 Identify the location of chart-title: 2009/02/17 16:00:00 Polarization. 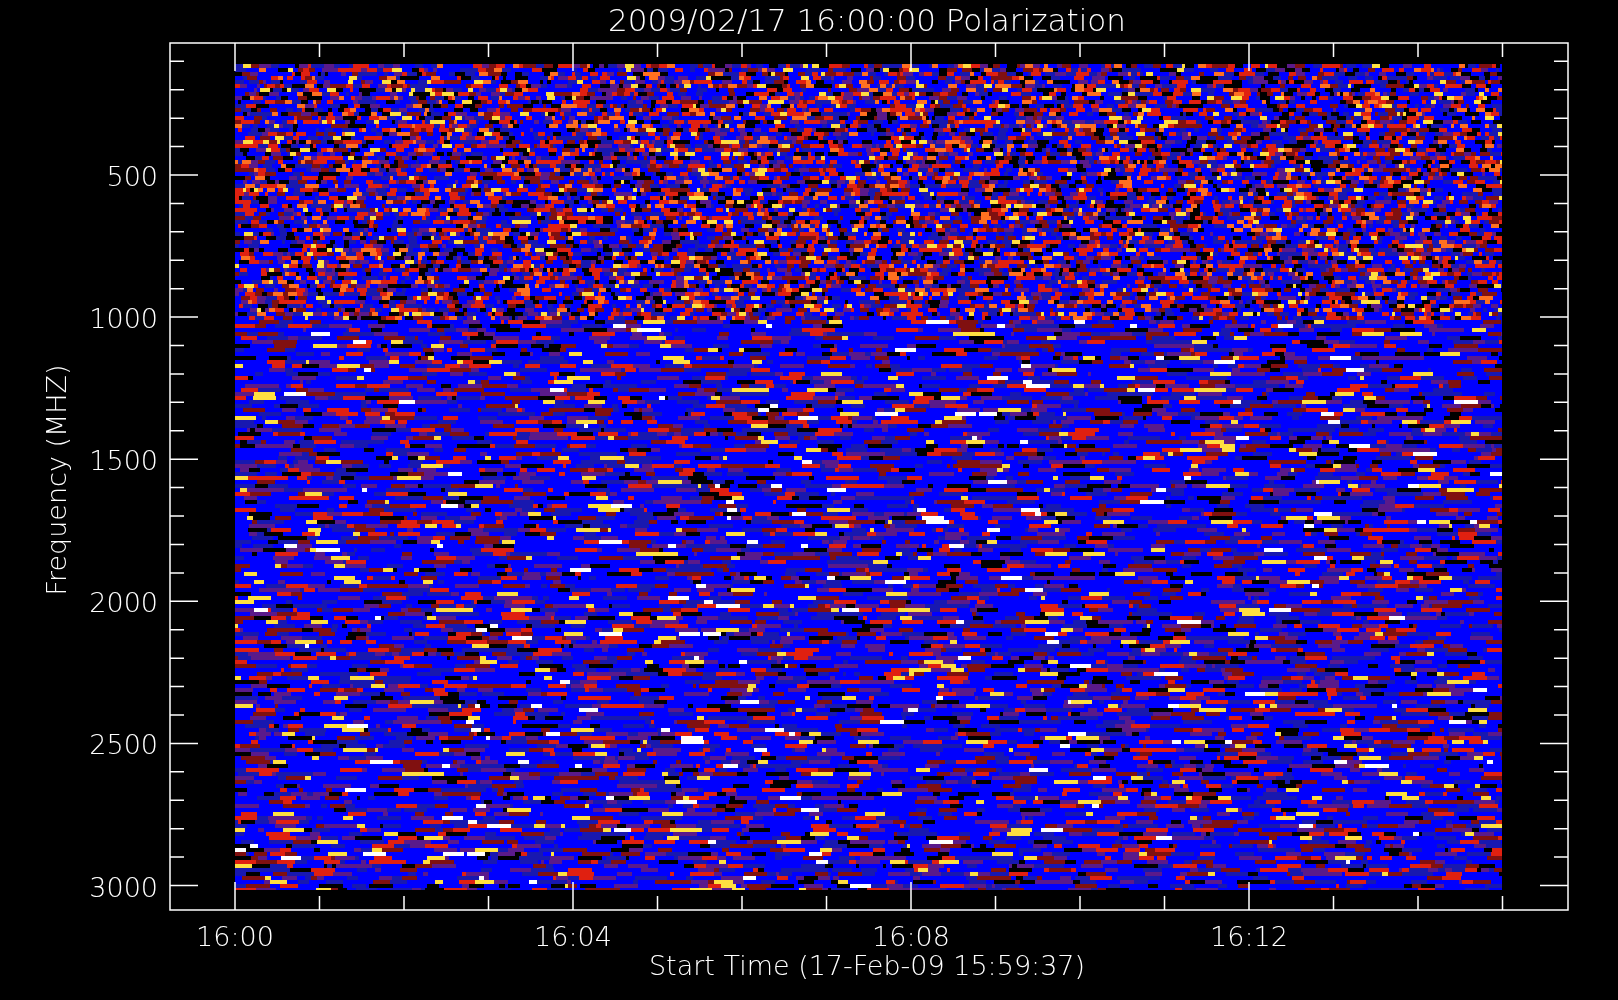
(867, 20).